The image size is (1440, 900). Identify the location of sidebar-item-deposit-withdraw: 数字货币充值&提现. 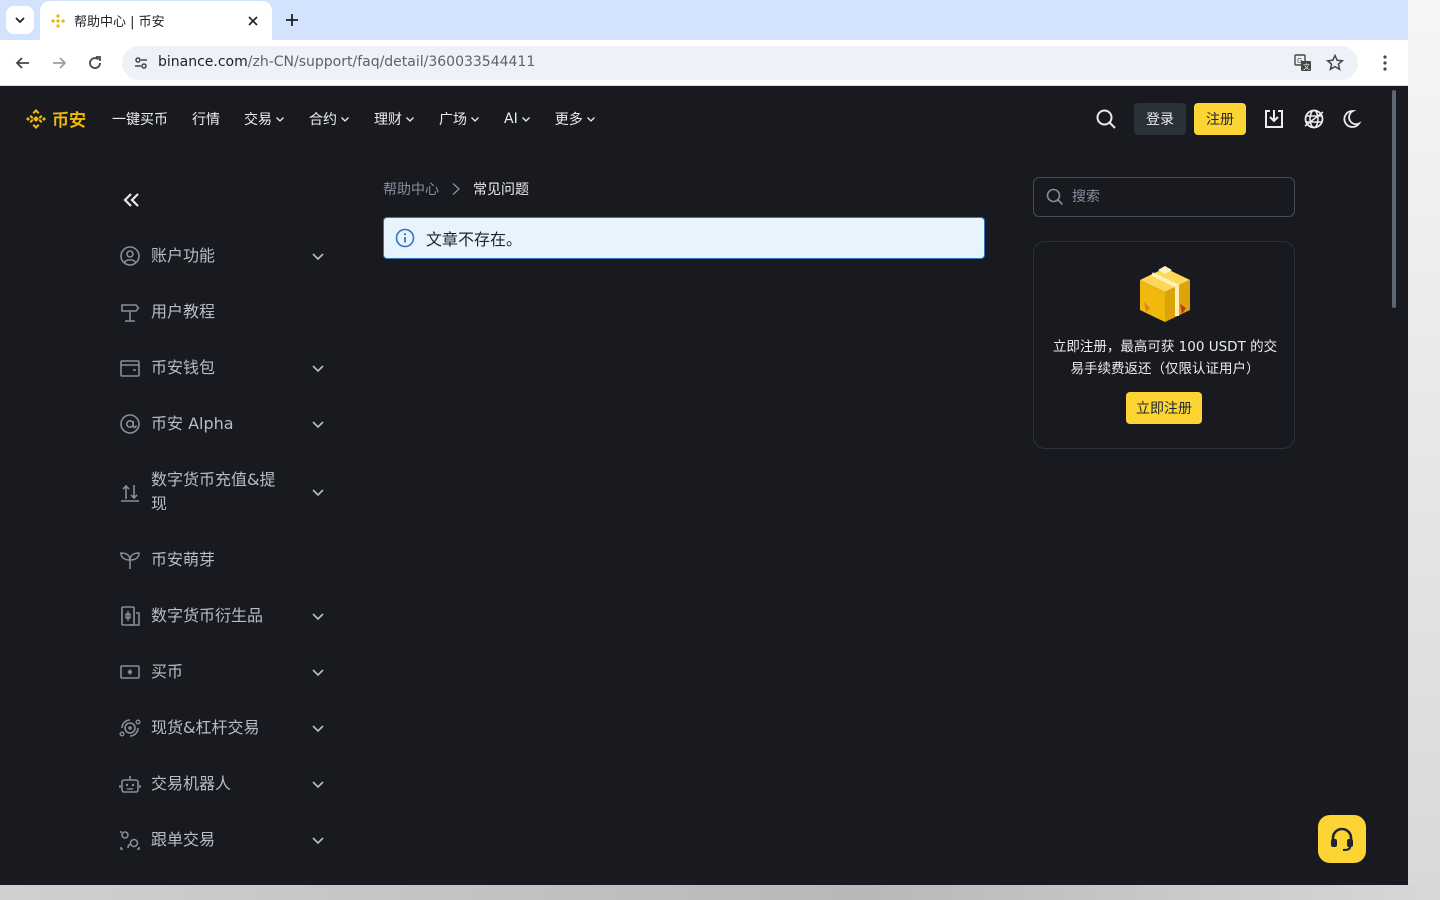
(223, 492).